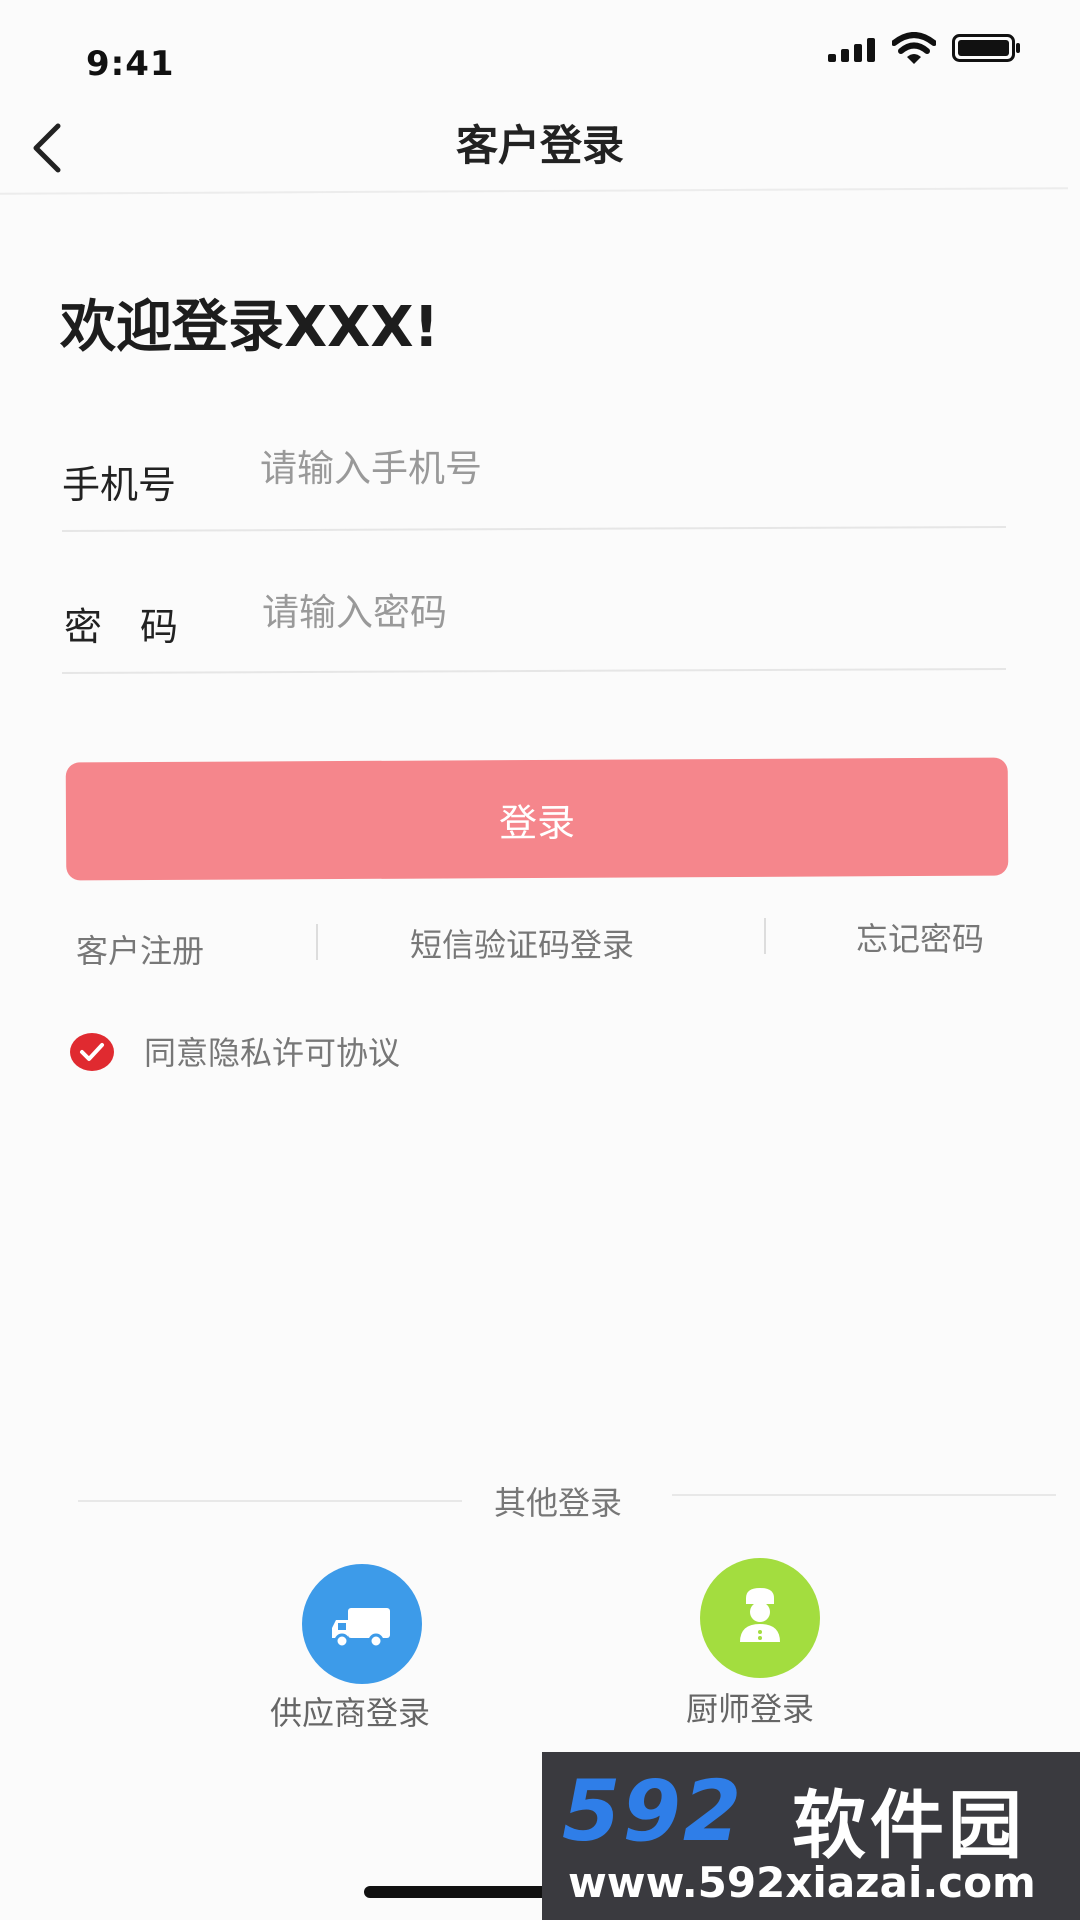  I want to click on other-login-divider-right, so click(864, 1495).